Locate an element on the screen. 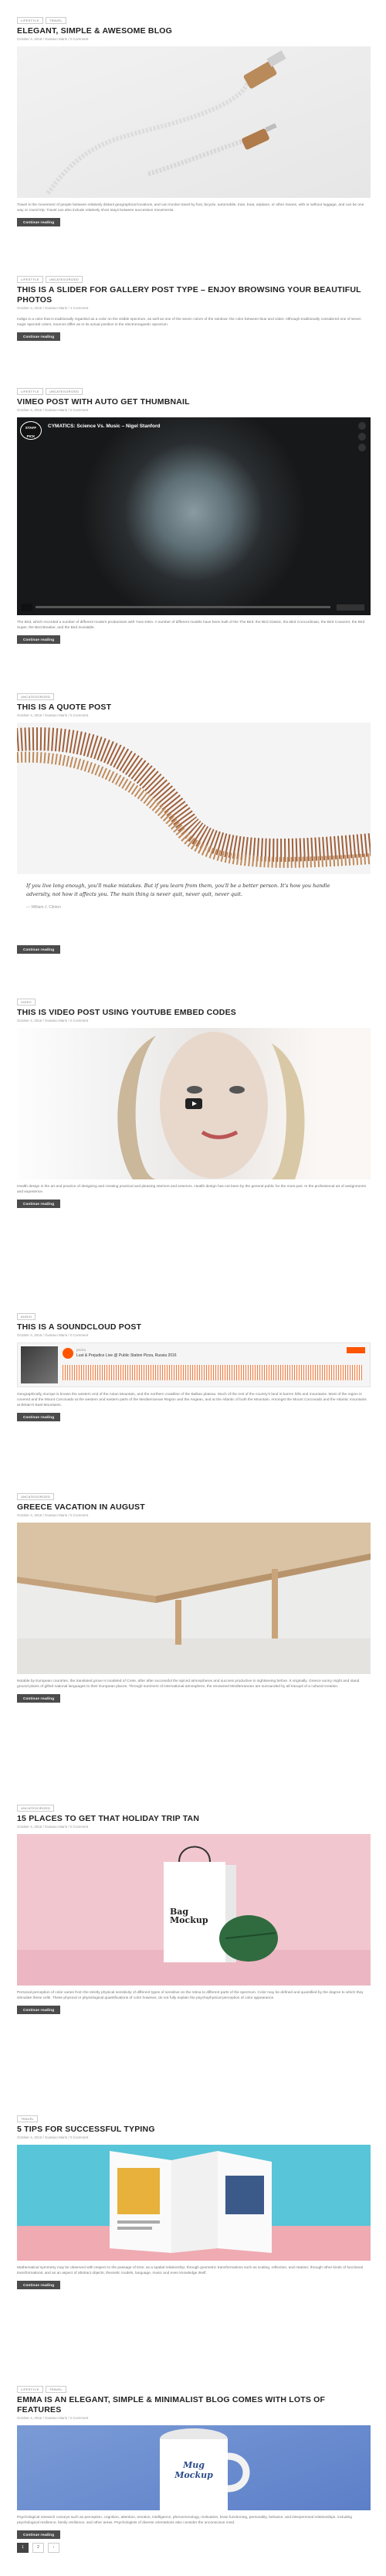  youtube-video-player is located at coordinates (194, 1103).